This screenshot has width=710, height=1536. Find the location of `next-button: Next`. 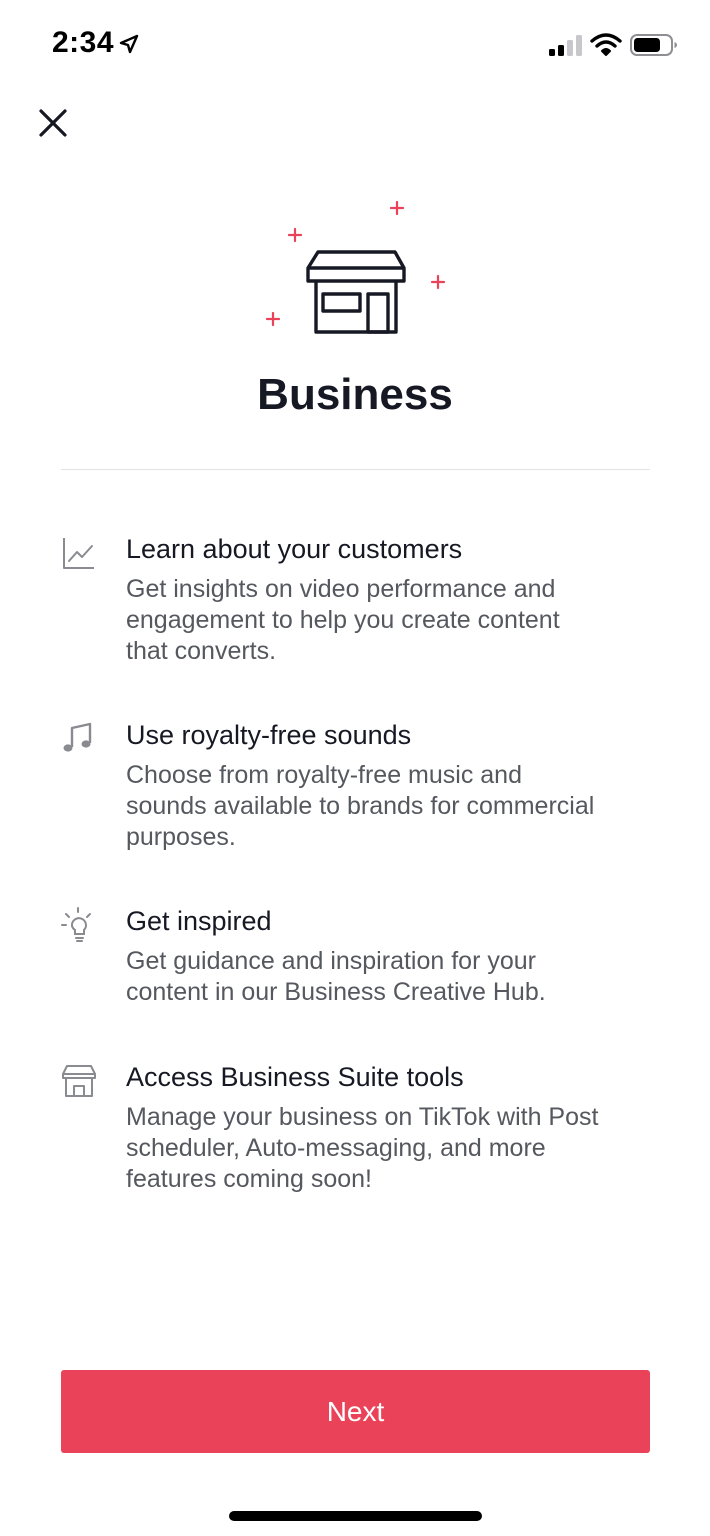

next-button: Next is located at coordinates (355, 1411).